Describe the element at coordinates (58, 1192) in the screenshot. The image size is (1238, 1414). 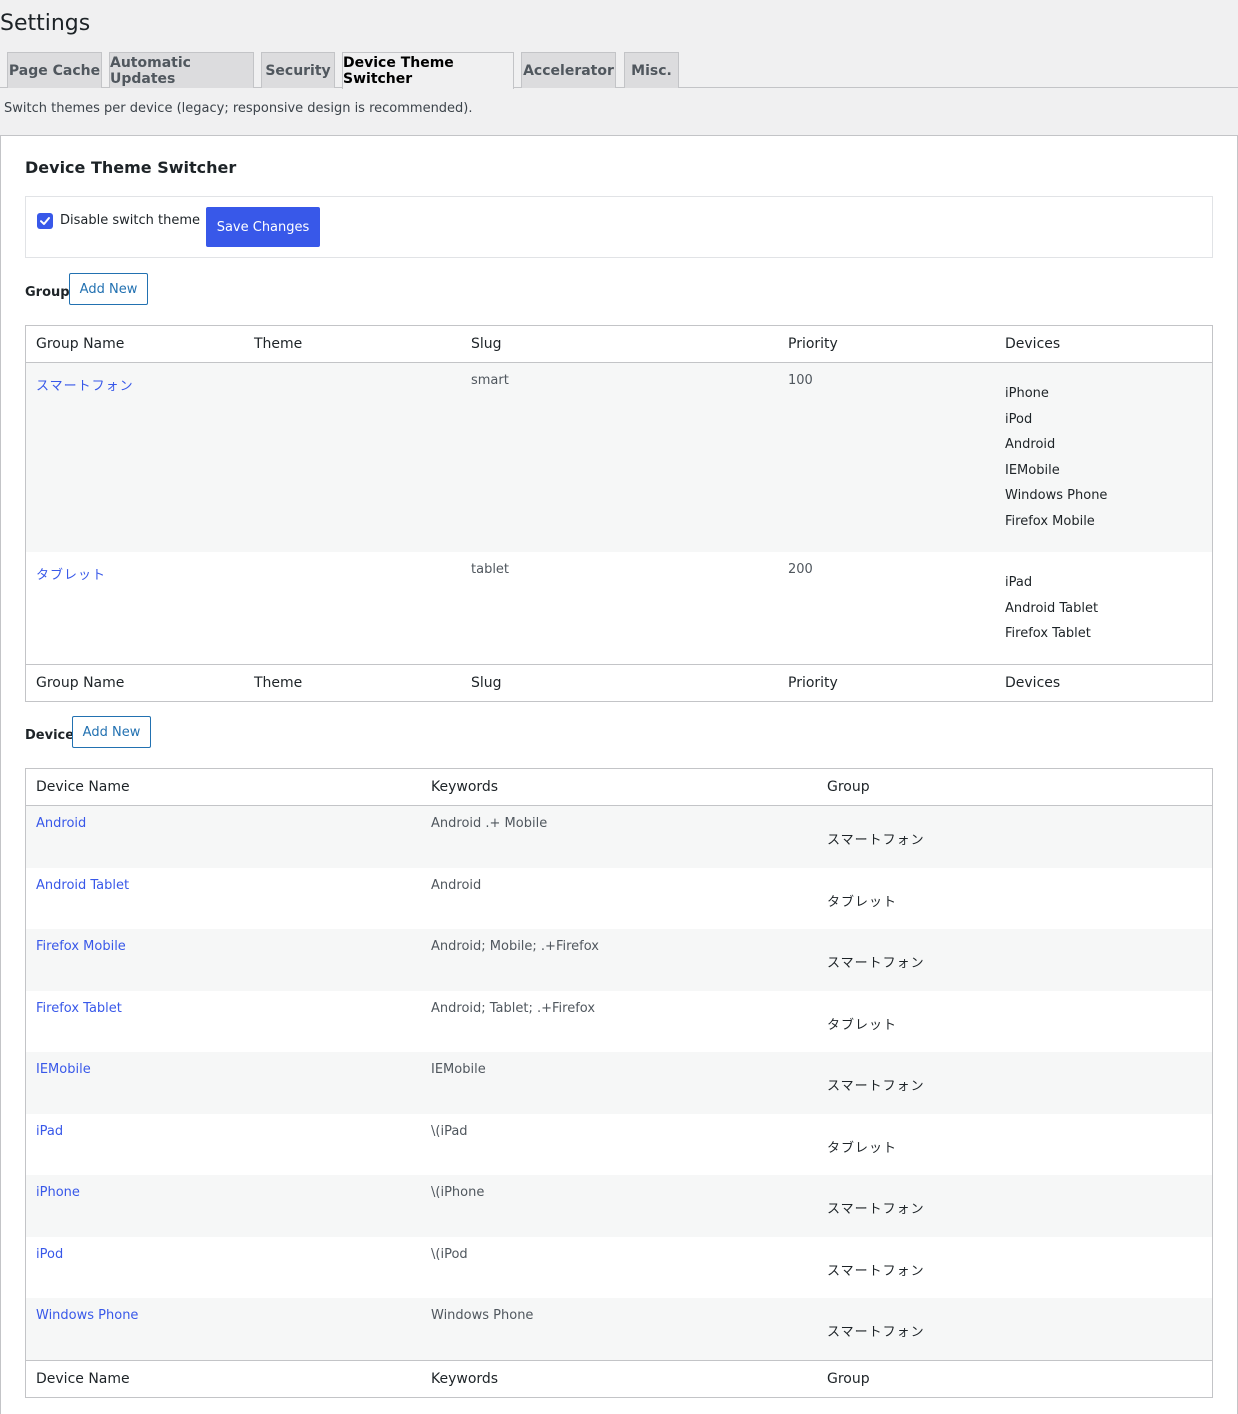
I see `device-name-link: iPhone` at that location.